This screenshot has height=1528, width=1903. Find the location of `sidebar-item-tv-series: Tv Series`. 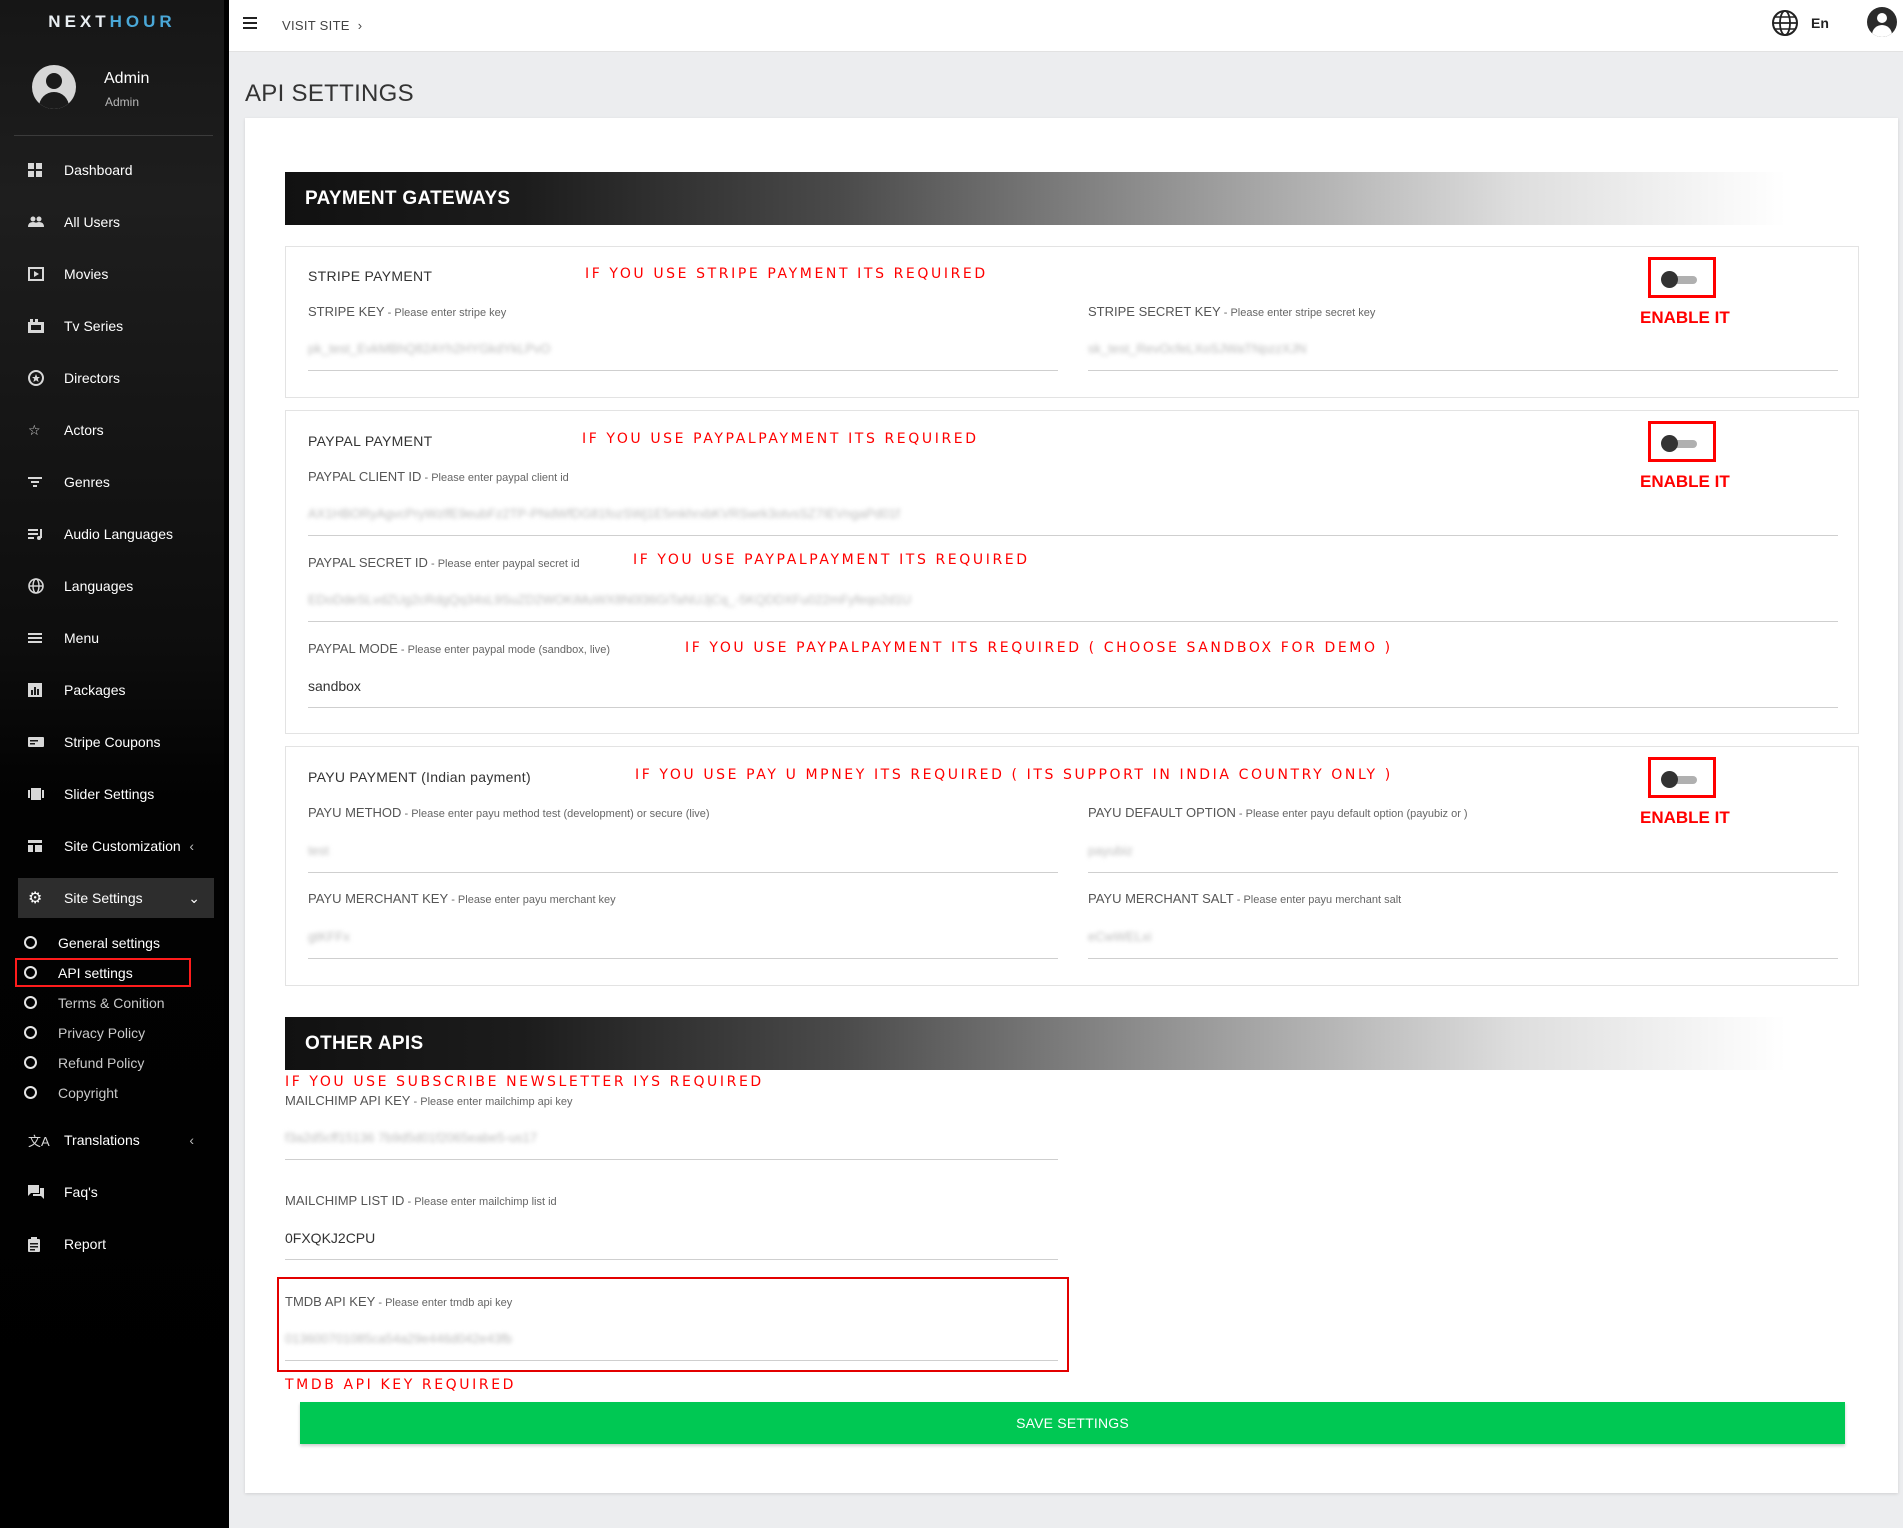

sidebar-item-tv-series: Tv Series is located at coordinates (116, 326).